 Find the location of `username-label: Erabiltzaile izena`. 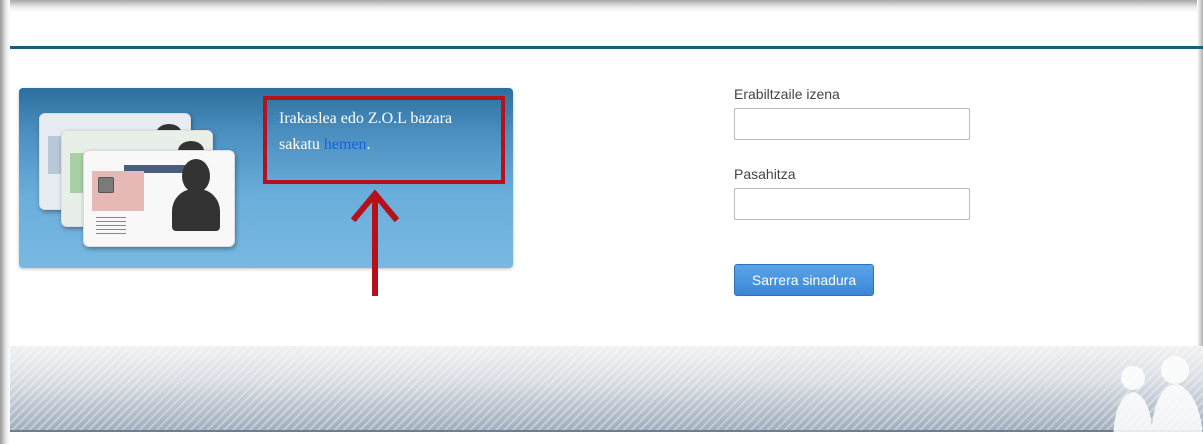

username-label: Erabiltzaile izena is located at coordinates (787, 94).